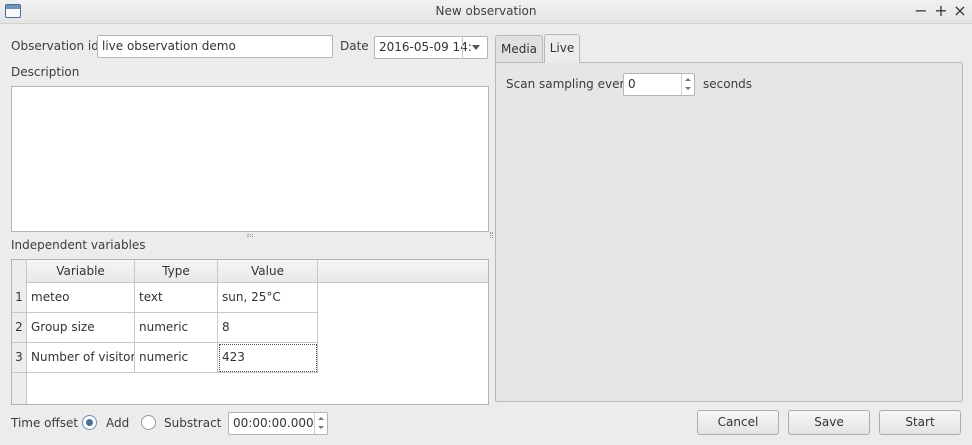 The width and height of the screenshot is (972, 445). I want to click on start-button: Start, so click(920, 422).